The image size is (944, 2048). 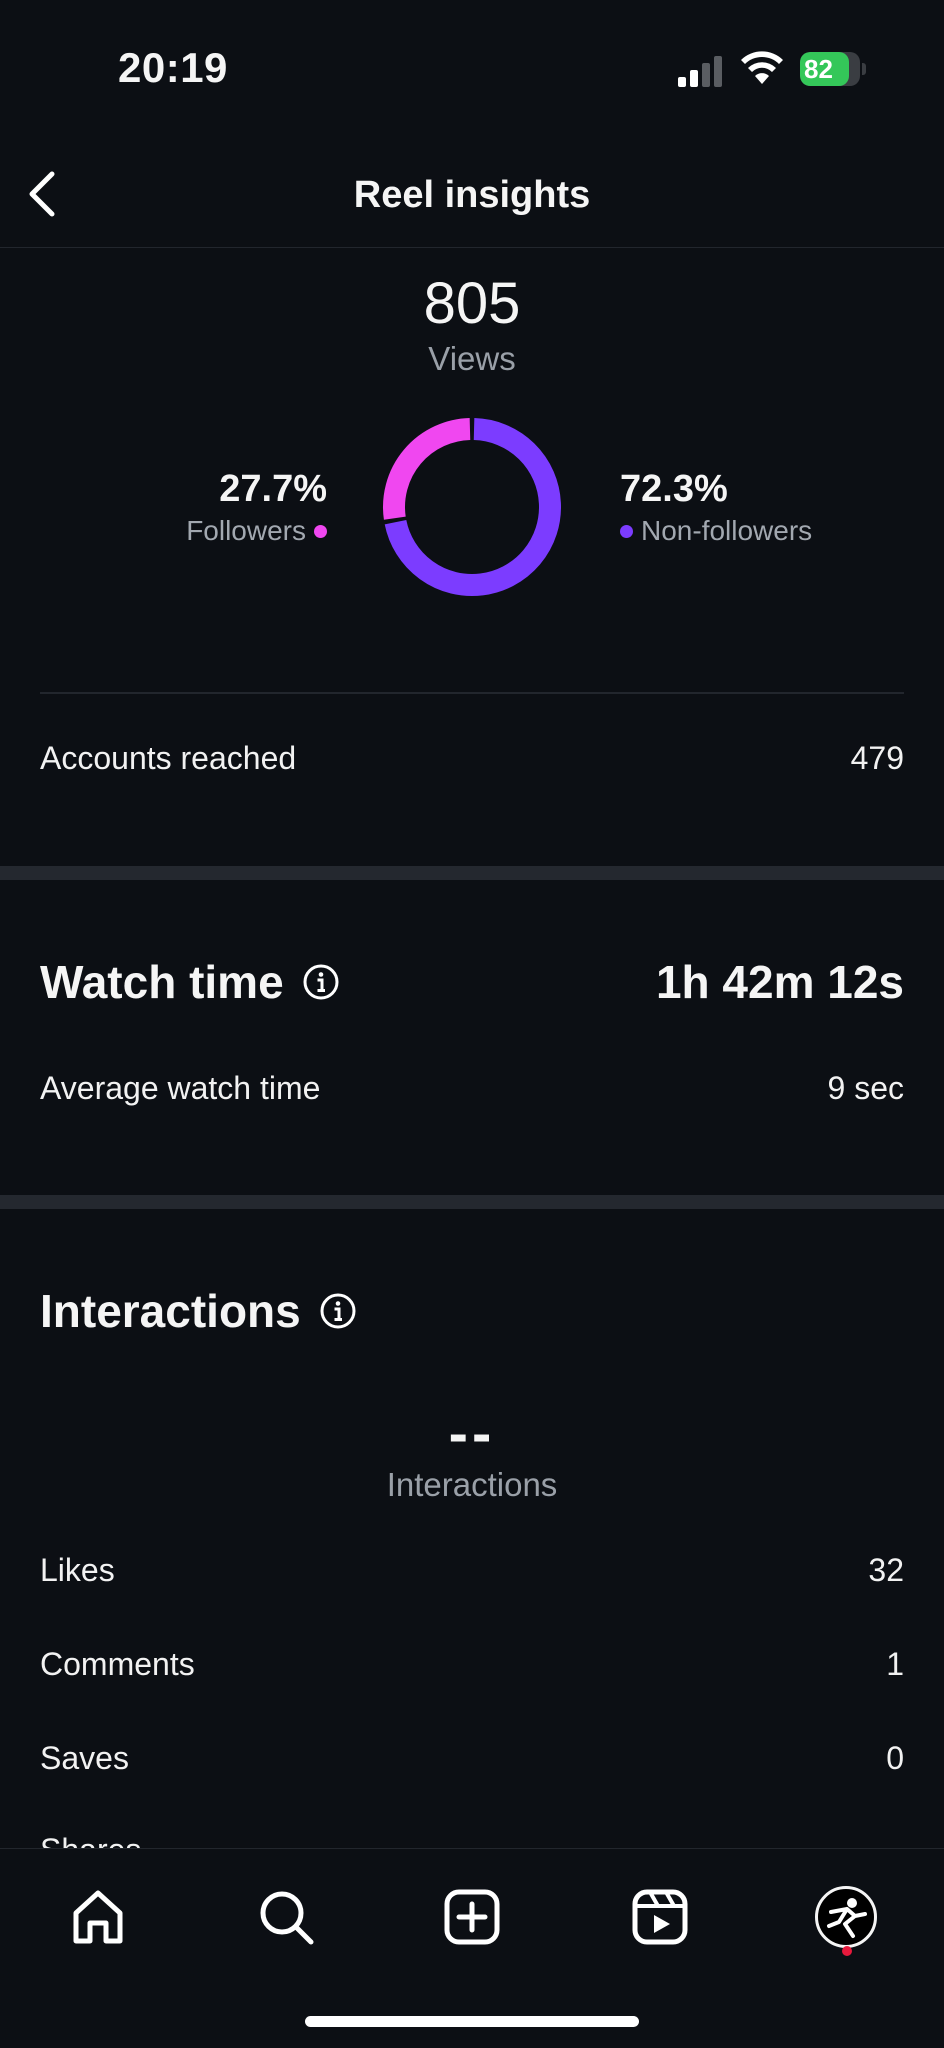 I want to click on accounts-reached-value: 479, so click(x=877, y=758).